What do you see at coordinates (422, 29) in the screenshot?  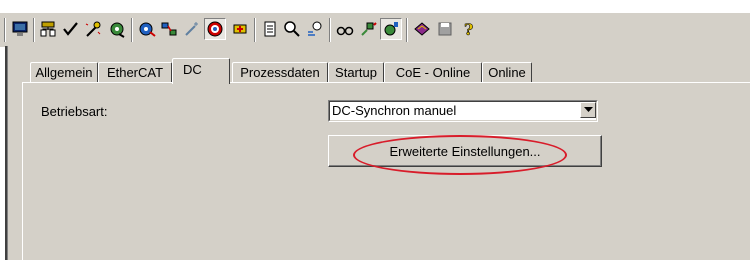 I see `book-icon` at bounding box center [422, 29].